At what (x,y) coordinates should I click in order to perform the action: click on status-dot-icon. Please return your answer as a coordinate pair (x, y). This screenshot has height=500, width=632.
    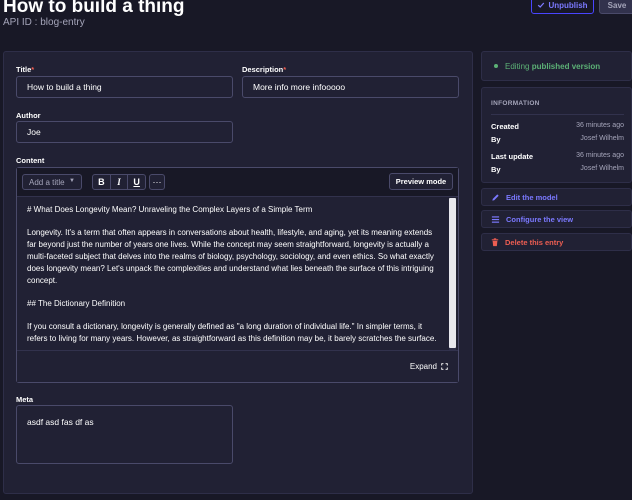
    Looking at the image, I should click on (496, 66).